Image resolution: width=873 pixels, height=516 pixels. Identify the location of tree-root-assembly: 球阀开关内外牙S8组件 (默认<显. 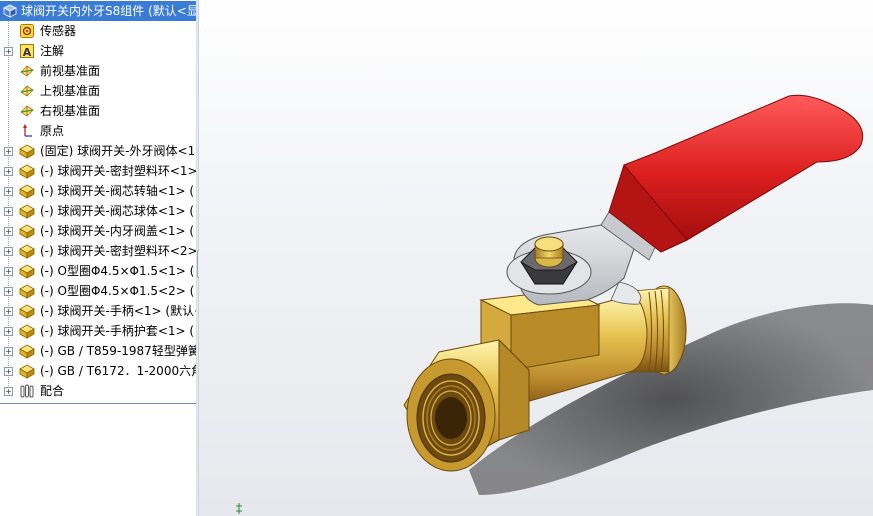
(98, 11).